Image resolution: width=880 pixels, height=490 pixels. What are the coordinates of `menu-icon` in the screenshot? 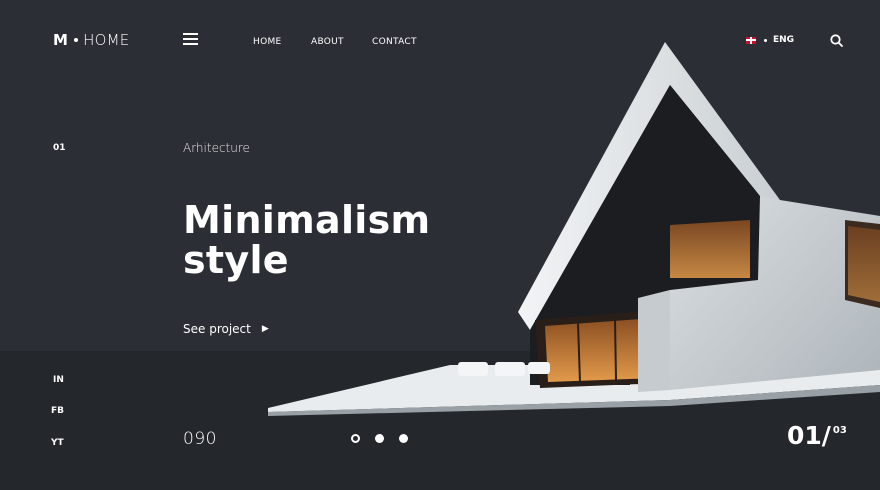 It's located at (190, 39).